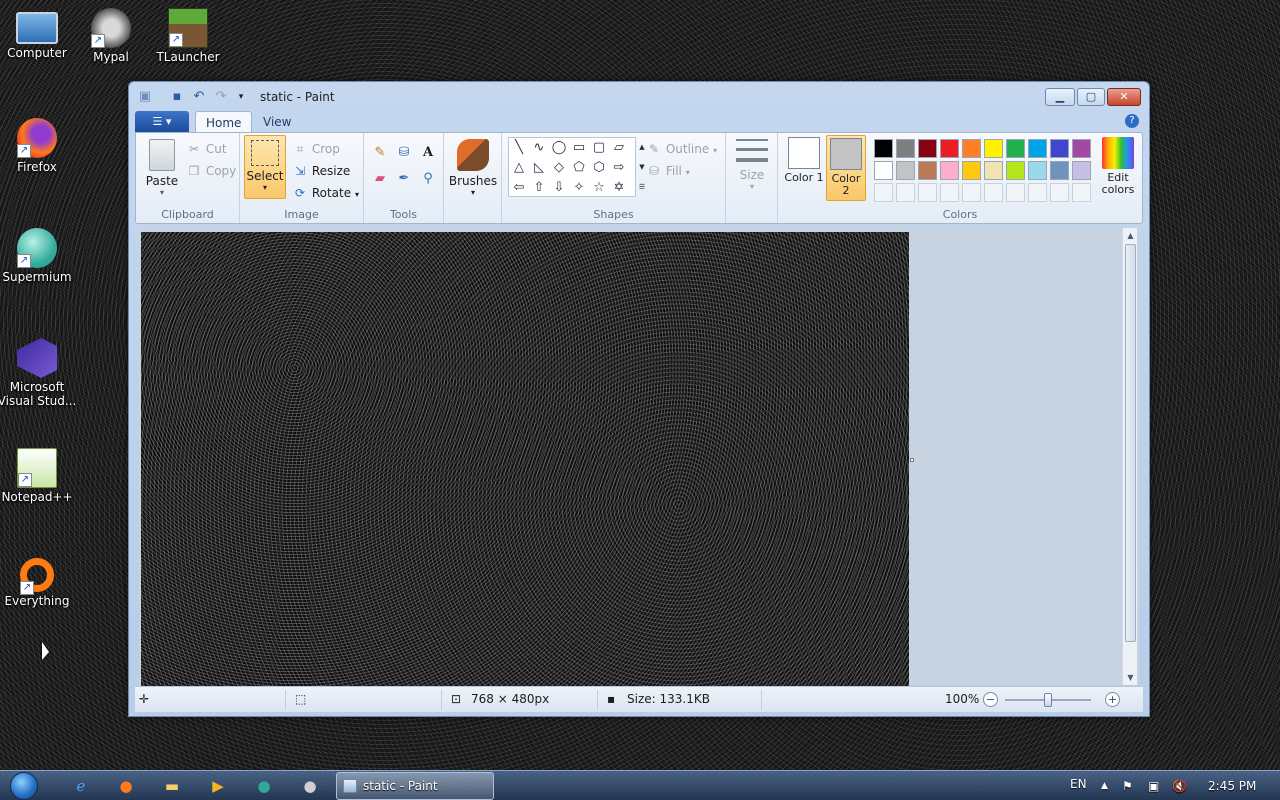 The height and width of the screenshot is (800, 1280). I want to click on resize-button: ⇲ Resize, so click(321, 171).